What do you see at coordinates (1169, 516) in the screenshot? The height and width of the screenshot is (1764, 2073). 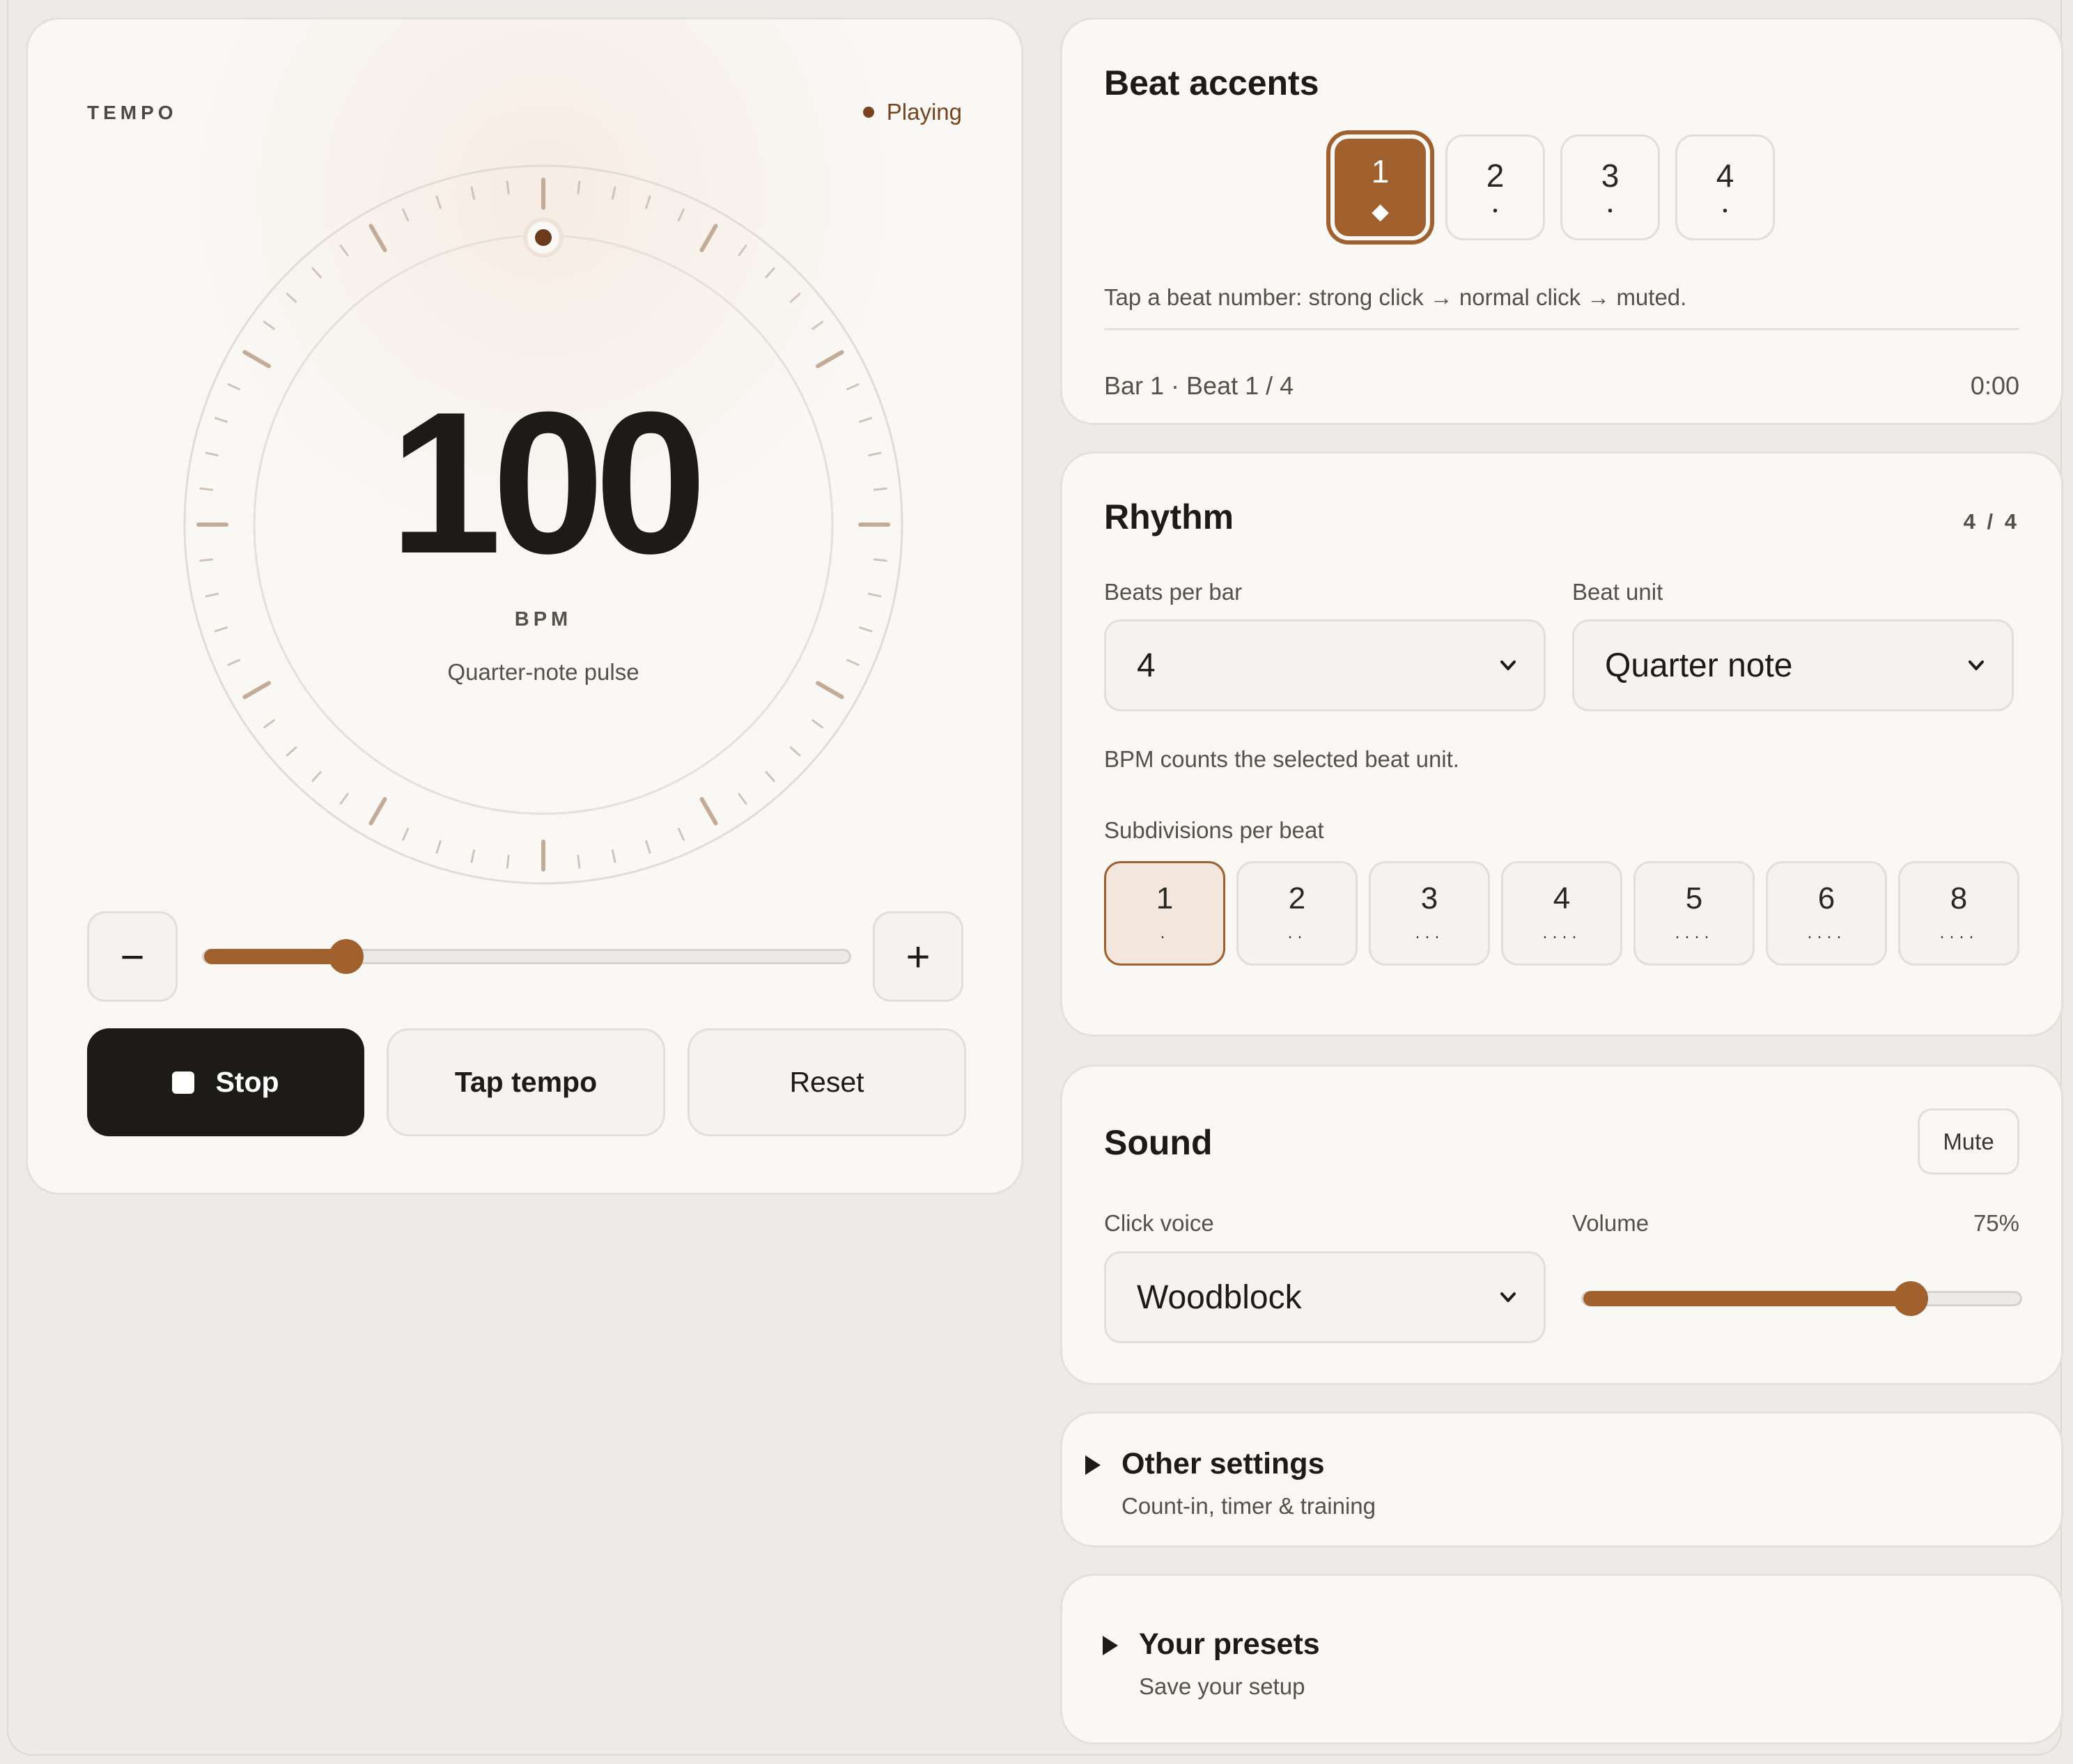 I see `rhythm-title: Rhythm` at bounding box center [1169, 516].